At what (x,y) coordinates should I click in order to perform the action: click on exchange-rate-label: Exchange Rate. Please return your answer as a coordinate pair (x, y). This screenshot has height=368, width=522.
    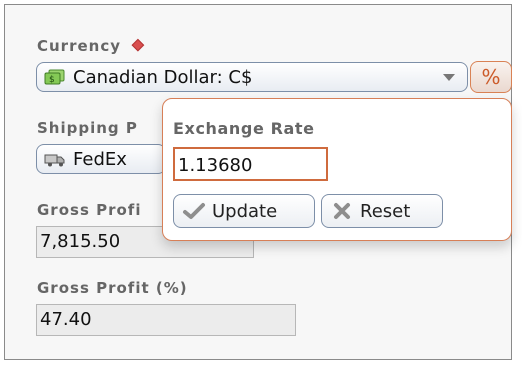
    Looking at the image, I should click on (244, 128).